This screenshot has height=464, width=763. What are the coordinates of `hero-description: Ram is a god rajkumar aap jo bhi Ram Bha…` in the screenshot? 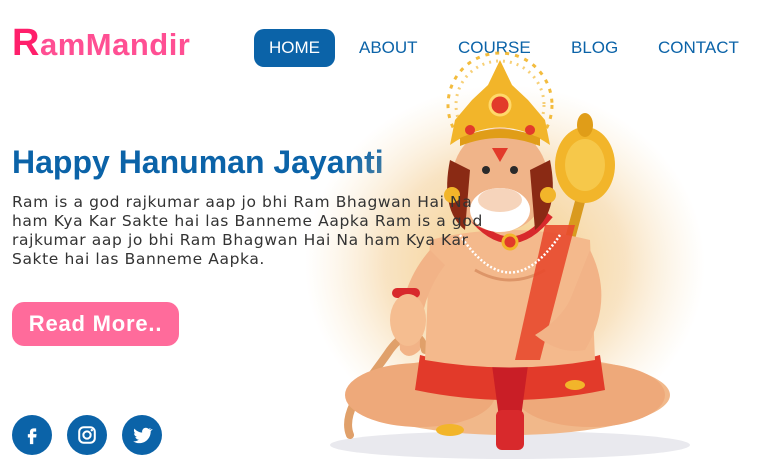 It's located at (247, 230).